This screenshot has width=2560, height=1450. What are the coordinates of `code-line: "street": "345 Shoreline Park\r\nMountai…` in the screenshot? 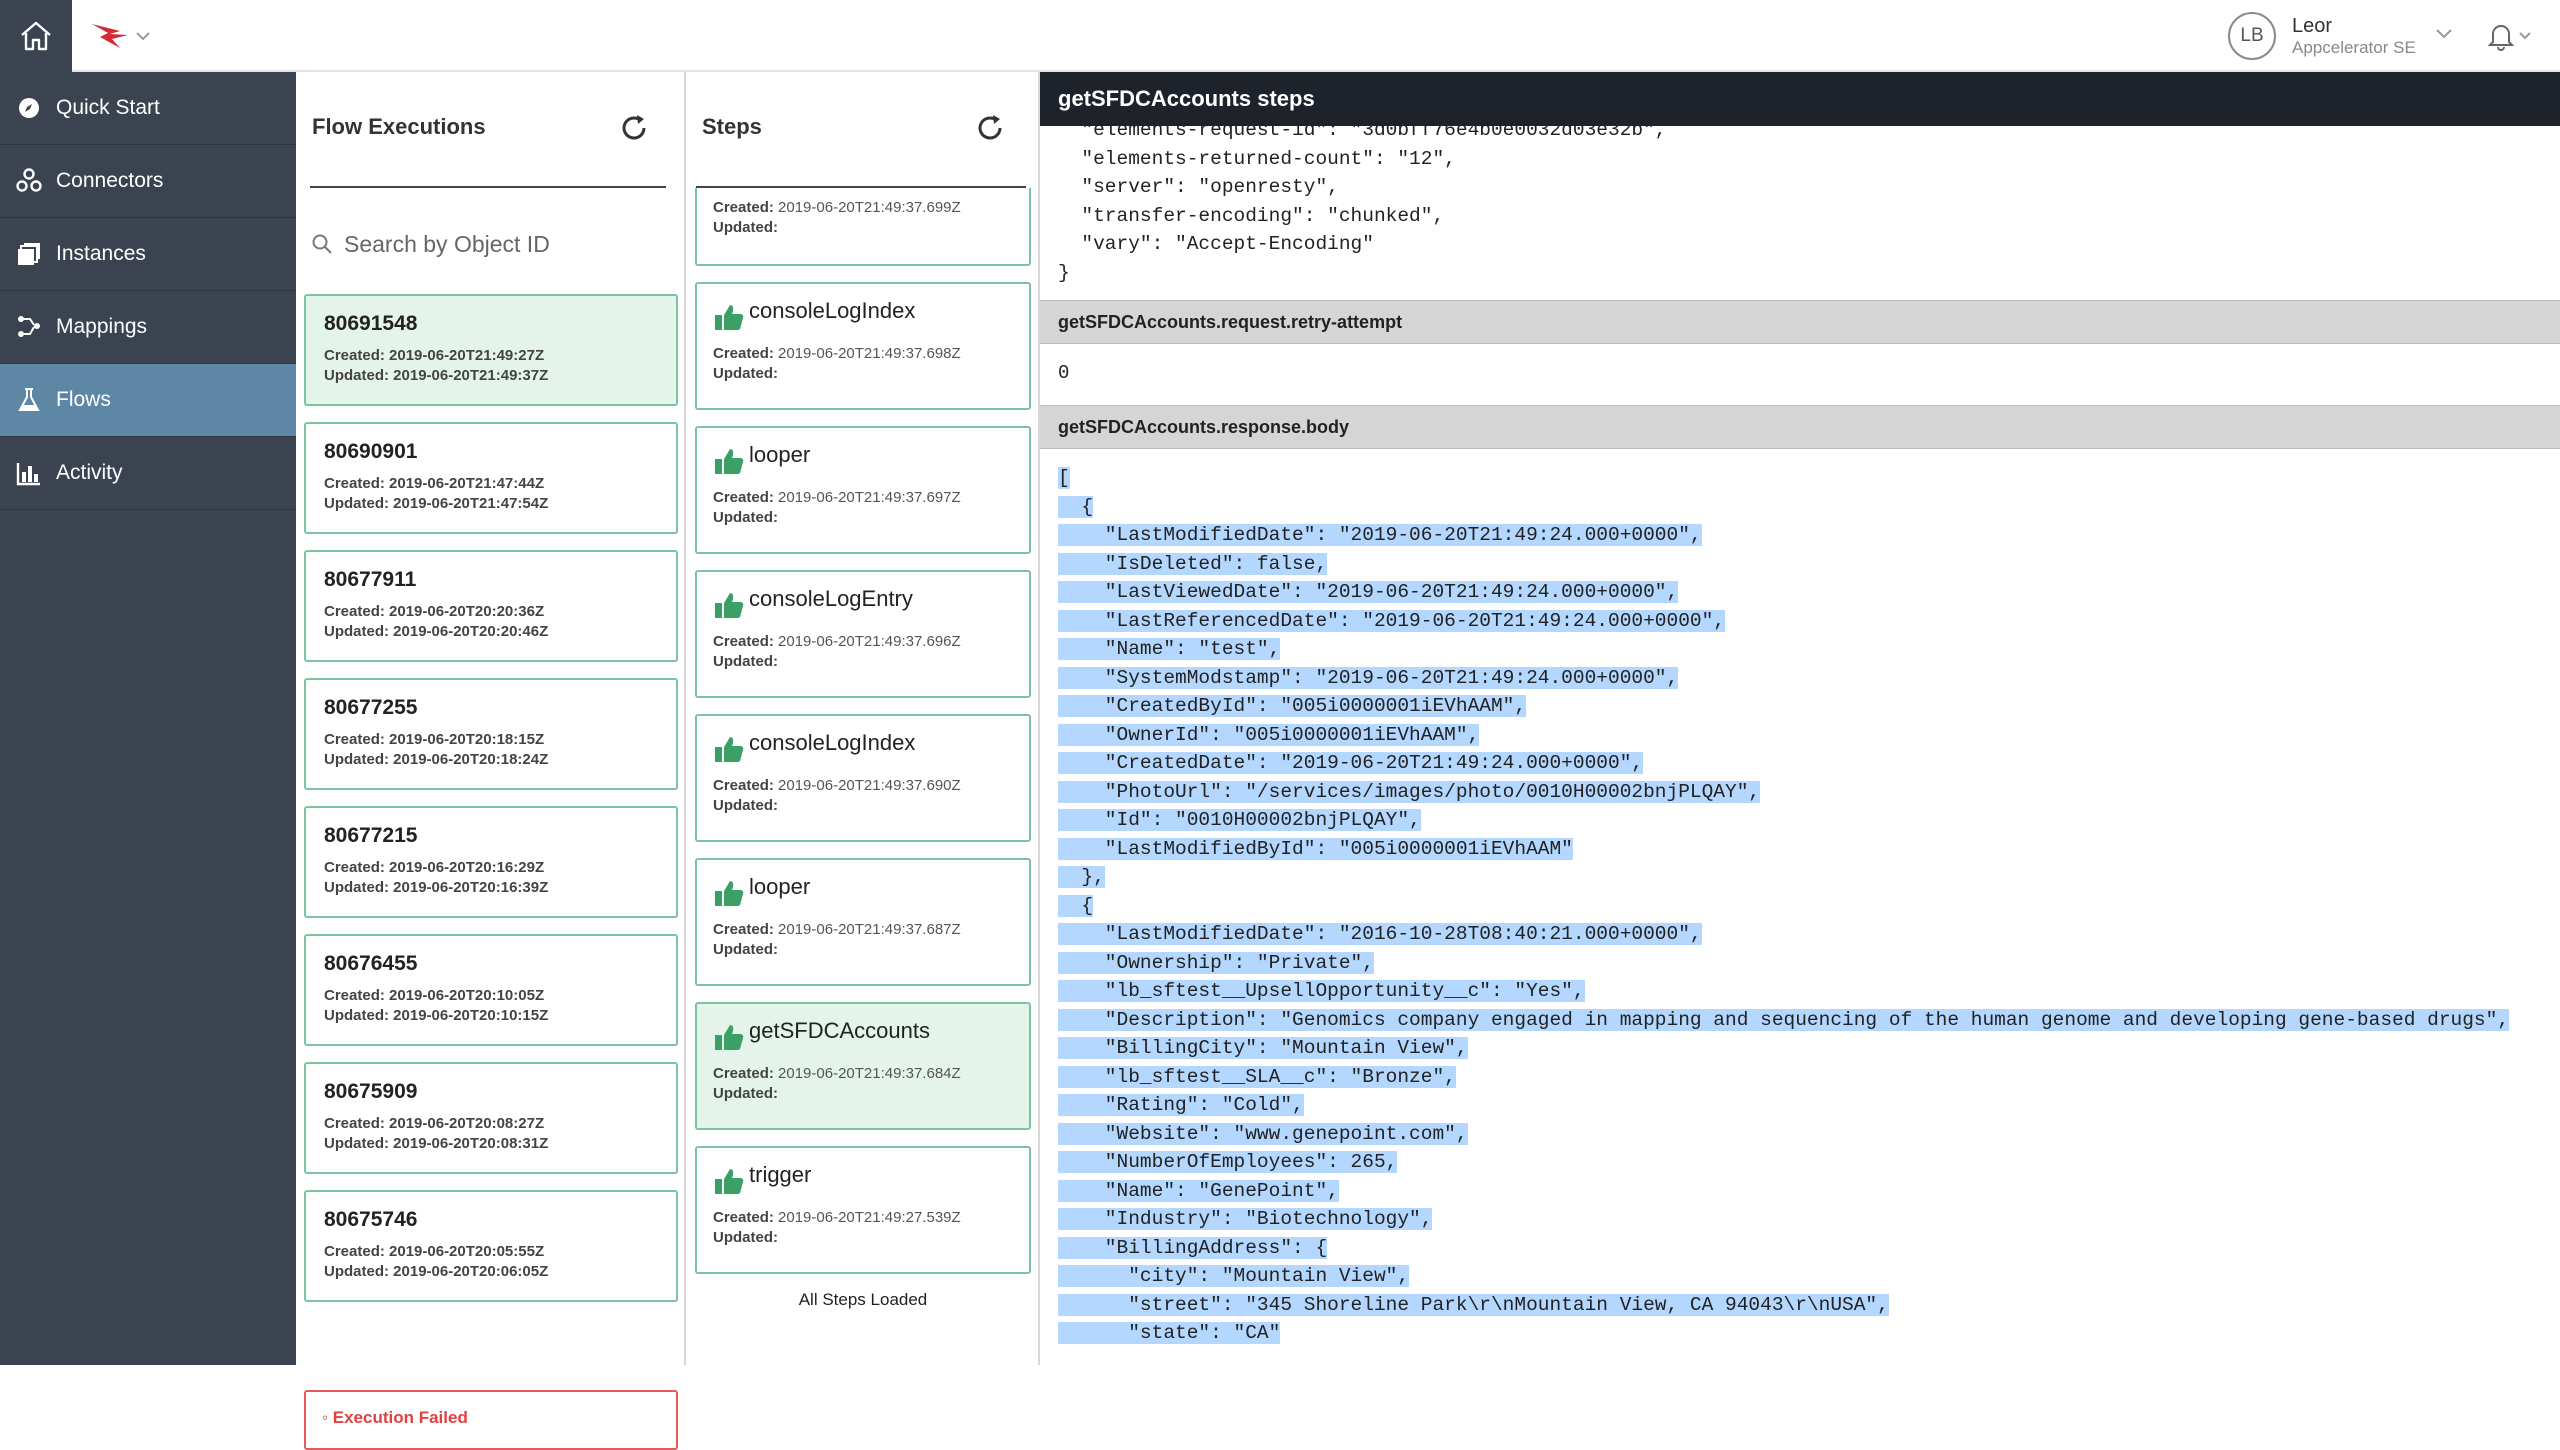 It's located at (1783, 1305).